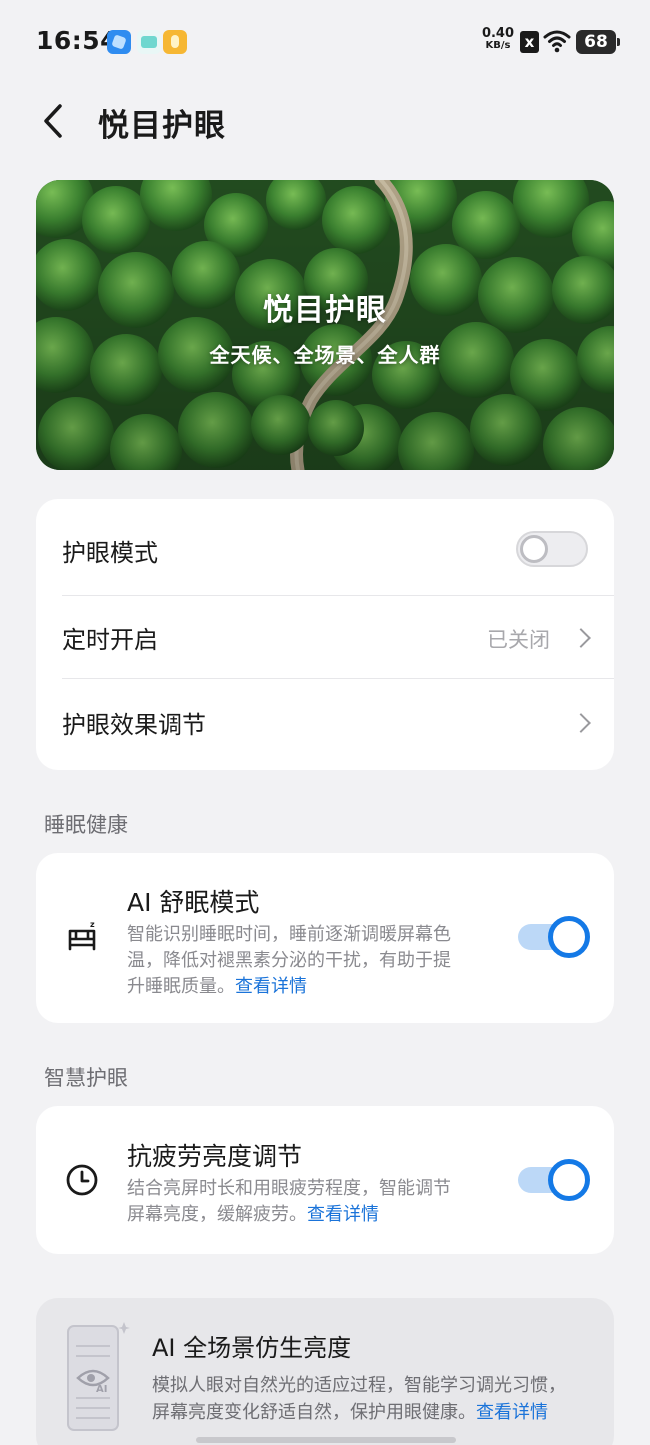  I want to click on description-line: 智能识别睡眠时间，睡前逐渐调暖屏幕色, so click(289, 934).